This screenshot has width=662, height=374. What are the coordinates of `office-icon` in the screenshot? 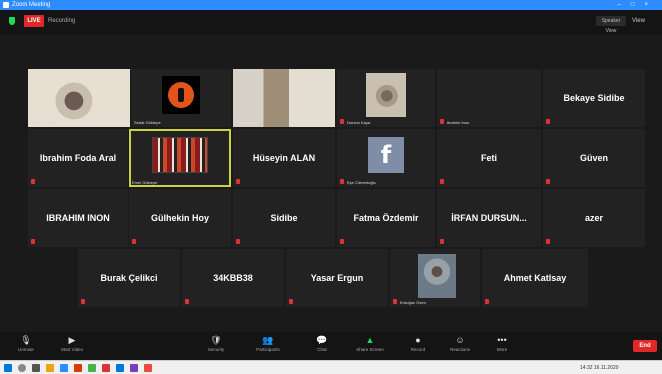 It's located at (78, 368).